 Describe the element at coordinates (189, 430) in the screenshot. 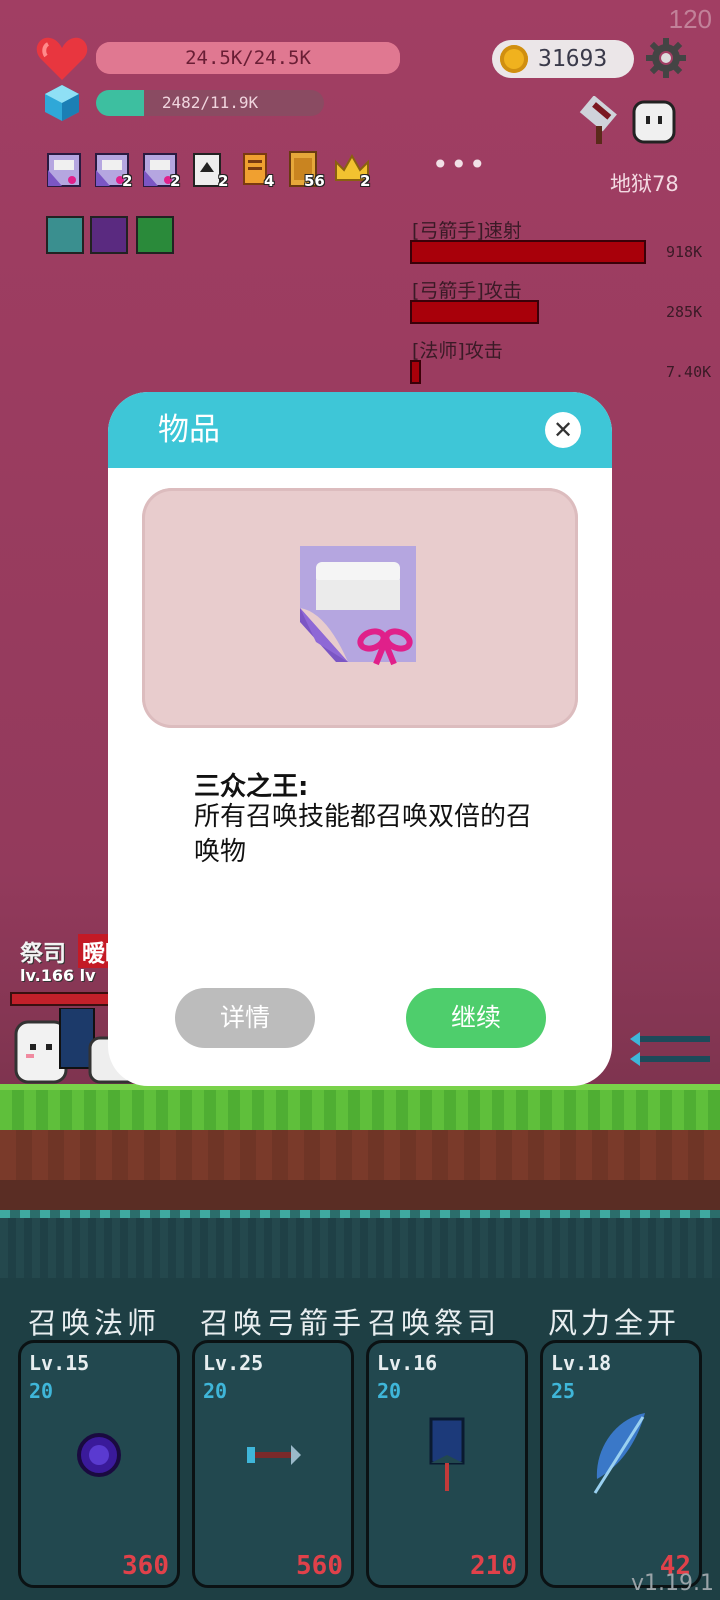

I see `dialog-title: 物品` at that location.